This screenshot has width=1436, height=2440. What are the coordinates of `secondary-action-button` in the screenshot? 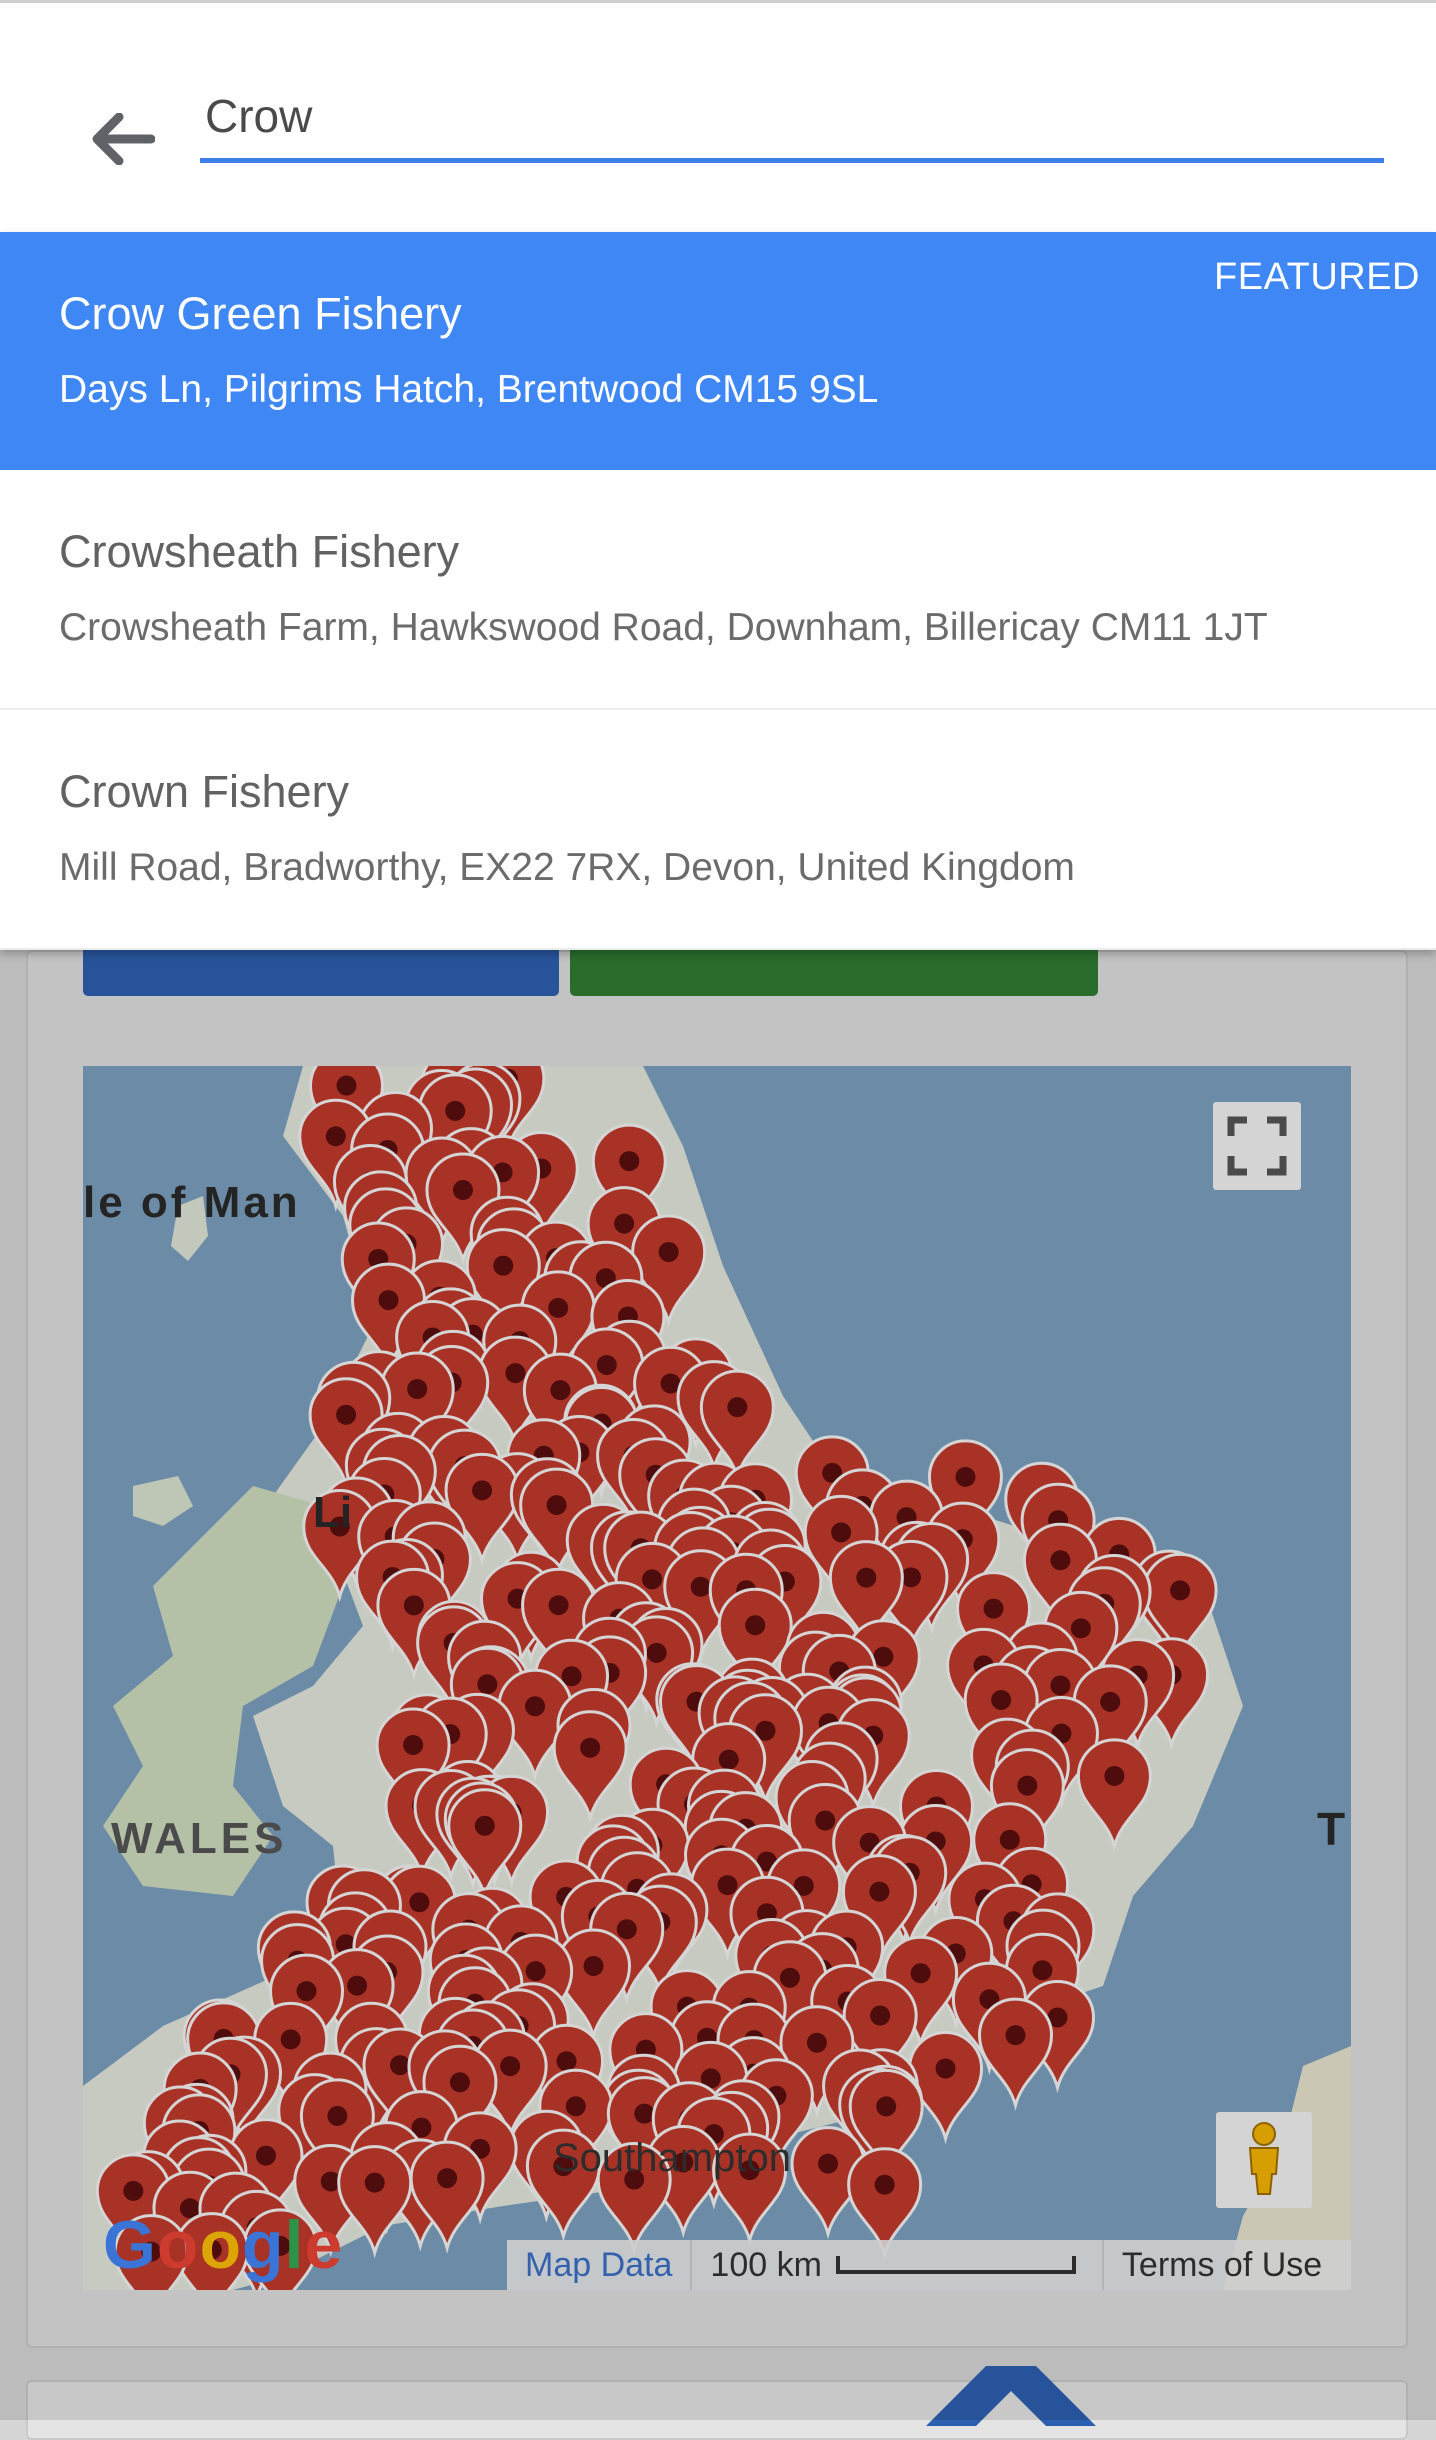 It's located at (834, 973).